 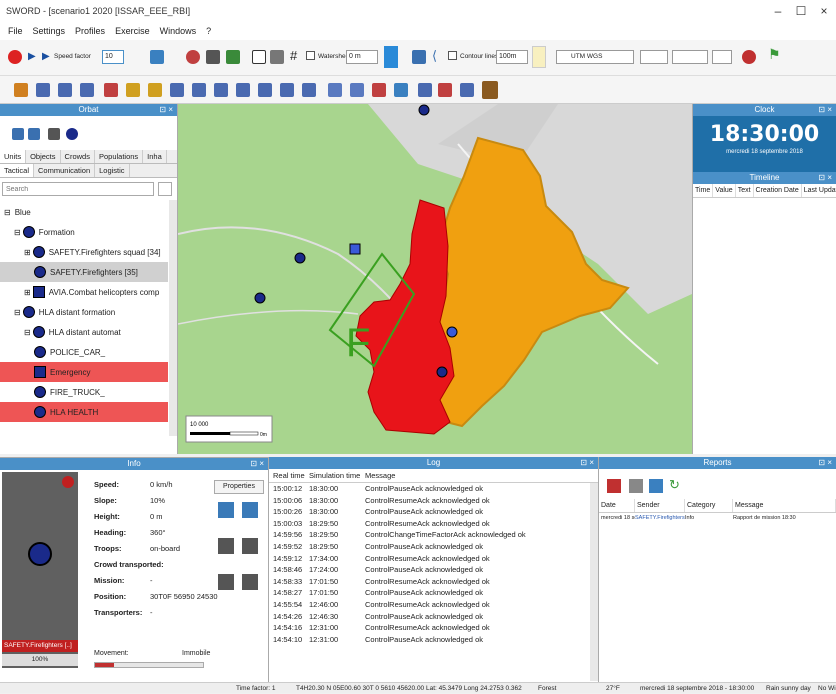 What do you see at coordinates (78, 156) in the screenshot?
I see `tab-crowds: Crowds` at bounding box center [78, 156].